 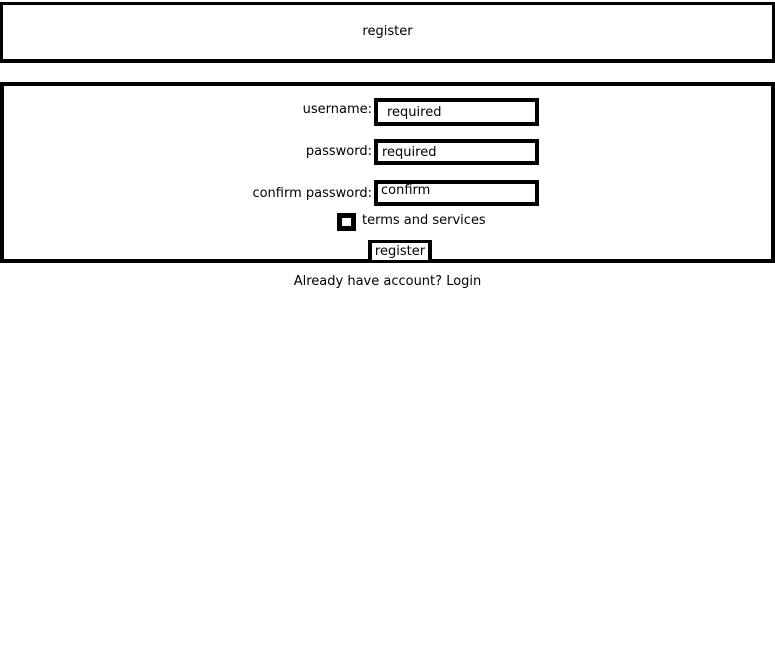 What do you see at coordinates (424, 220) in the screenshot?
I see `terms-label: terms and services` at bounding box center [424, 220].